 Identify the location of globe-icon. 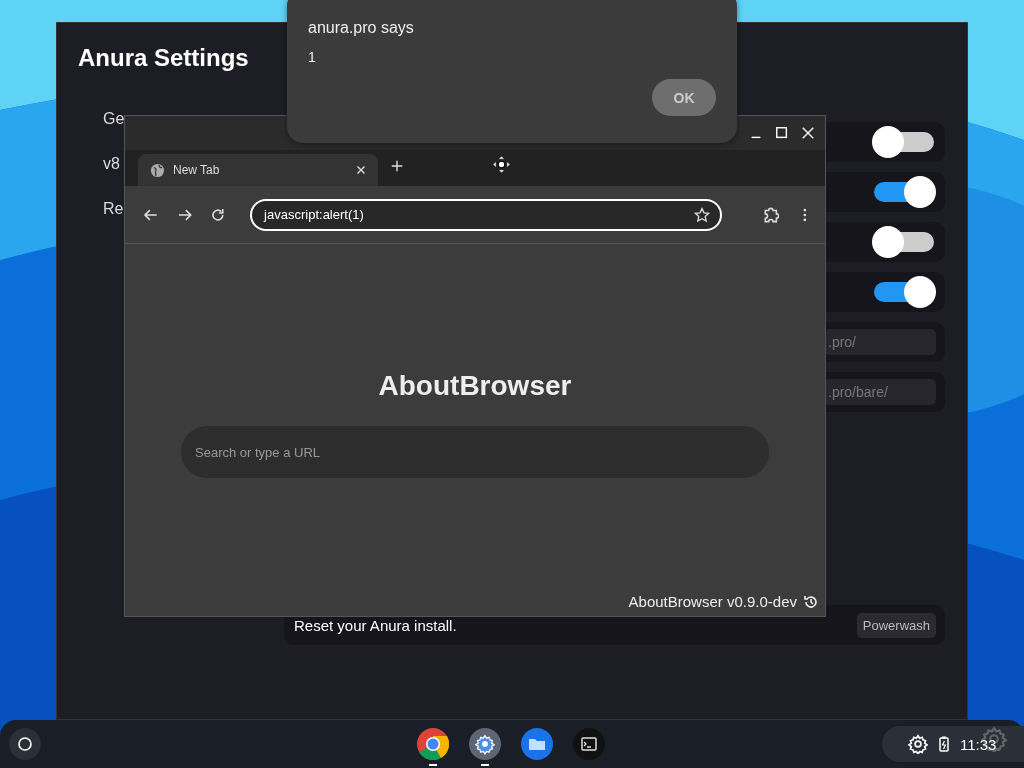
(157, 170).